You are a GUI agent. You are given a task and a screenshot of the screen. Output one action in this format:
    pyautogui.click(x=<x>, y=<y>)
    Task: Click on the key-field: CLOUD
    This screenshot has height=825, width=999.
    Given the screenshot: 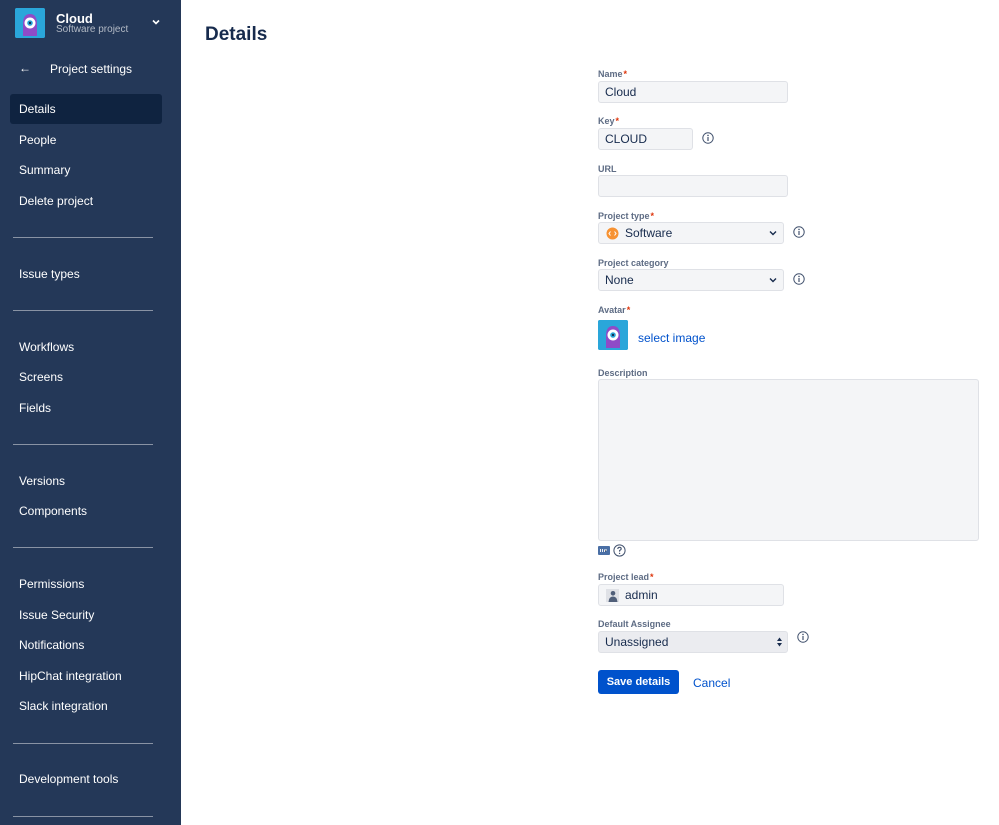 What is the action you would take?
    pyautogui.click(x=645, y=139)
    